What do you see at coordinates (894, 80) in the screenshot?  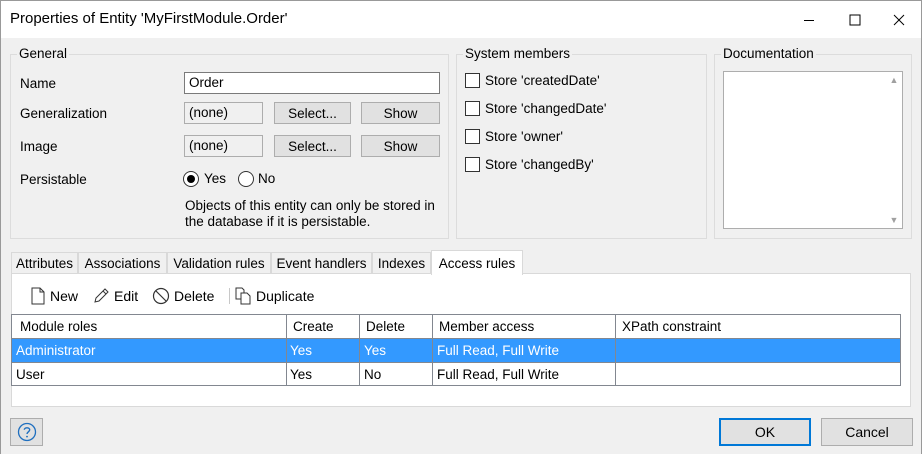 I see `scroll-up-icon: ▲` at bounding box center [894, 80].